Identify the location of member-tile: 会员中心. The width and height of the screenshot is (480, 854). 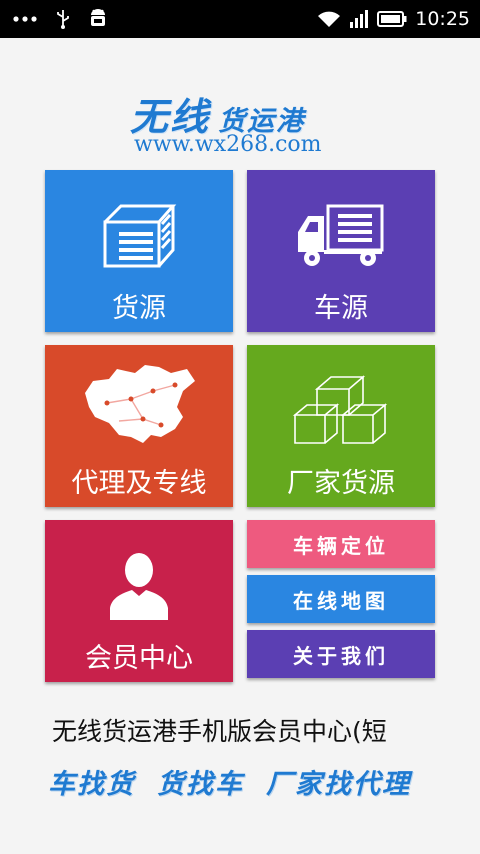
(139, 601).